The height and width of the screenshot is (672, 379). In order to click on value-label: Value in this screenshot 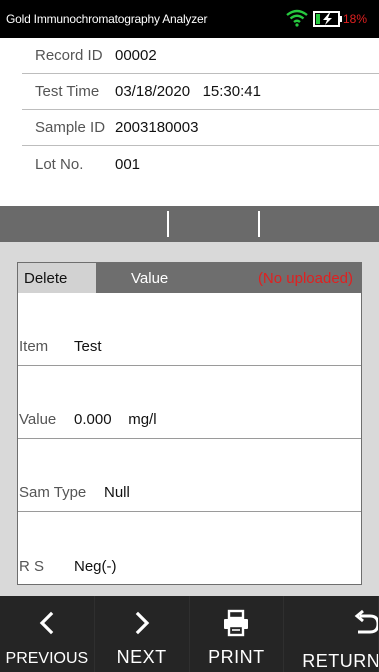, I will do `click(38, 419)`.